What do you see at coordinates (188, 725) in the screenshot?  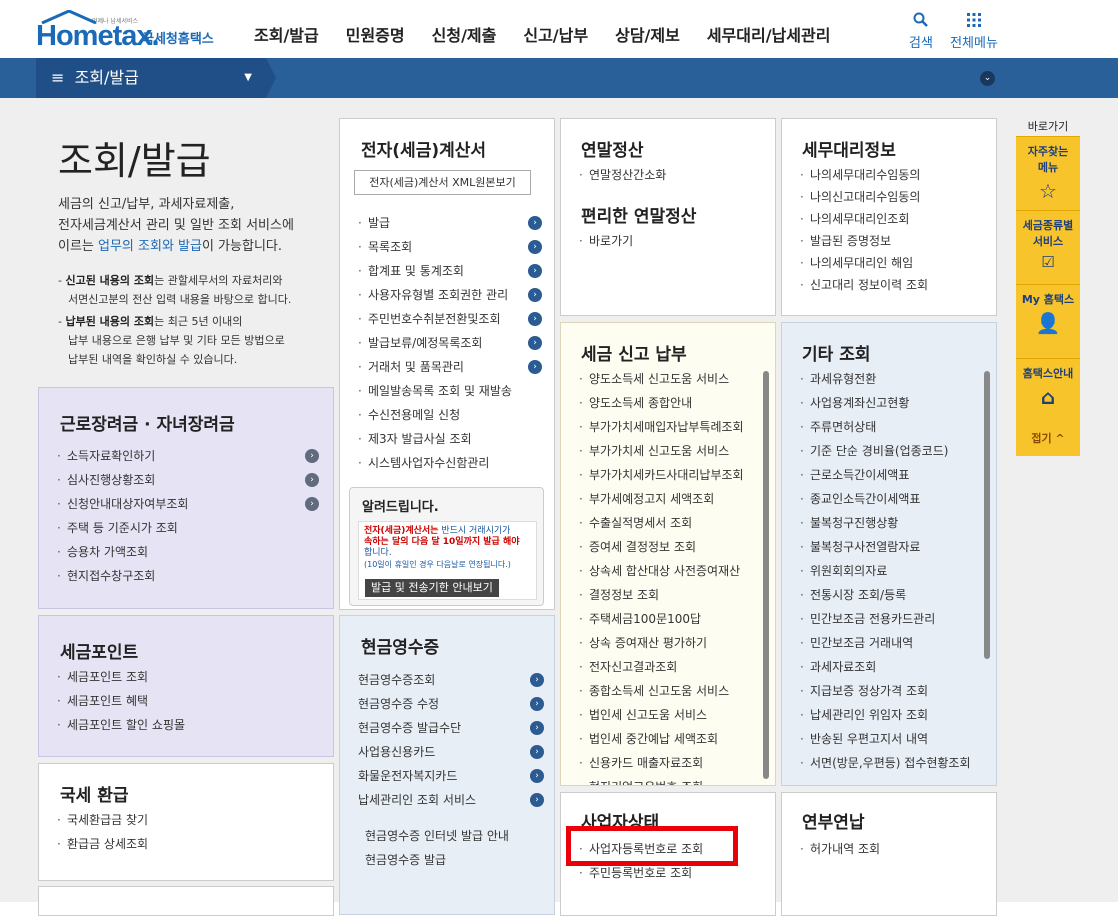 I see `list-item: · 세금포인트 할인 쇼핑몰` at bounding box center [188, 725].